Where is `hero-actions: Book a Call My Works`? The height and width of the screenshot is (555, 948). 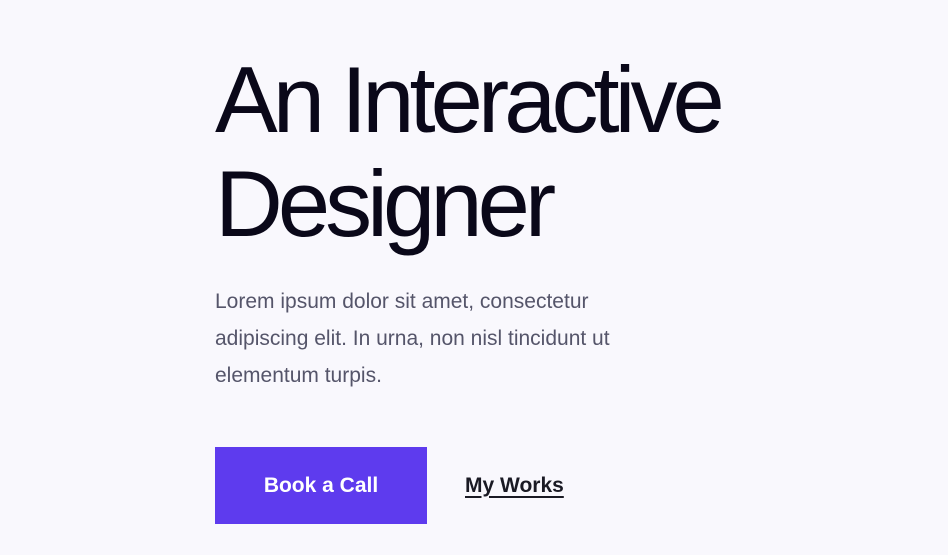 hero-actions: Book a Call My Works is located at coordinates (389, 485).